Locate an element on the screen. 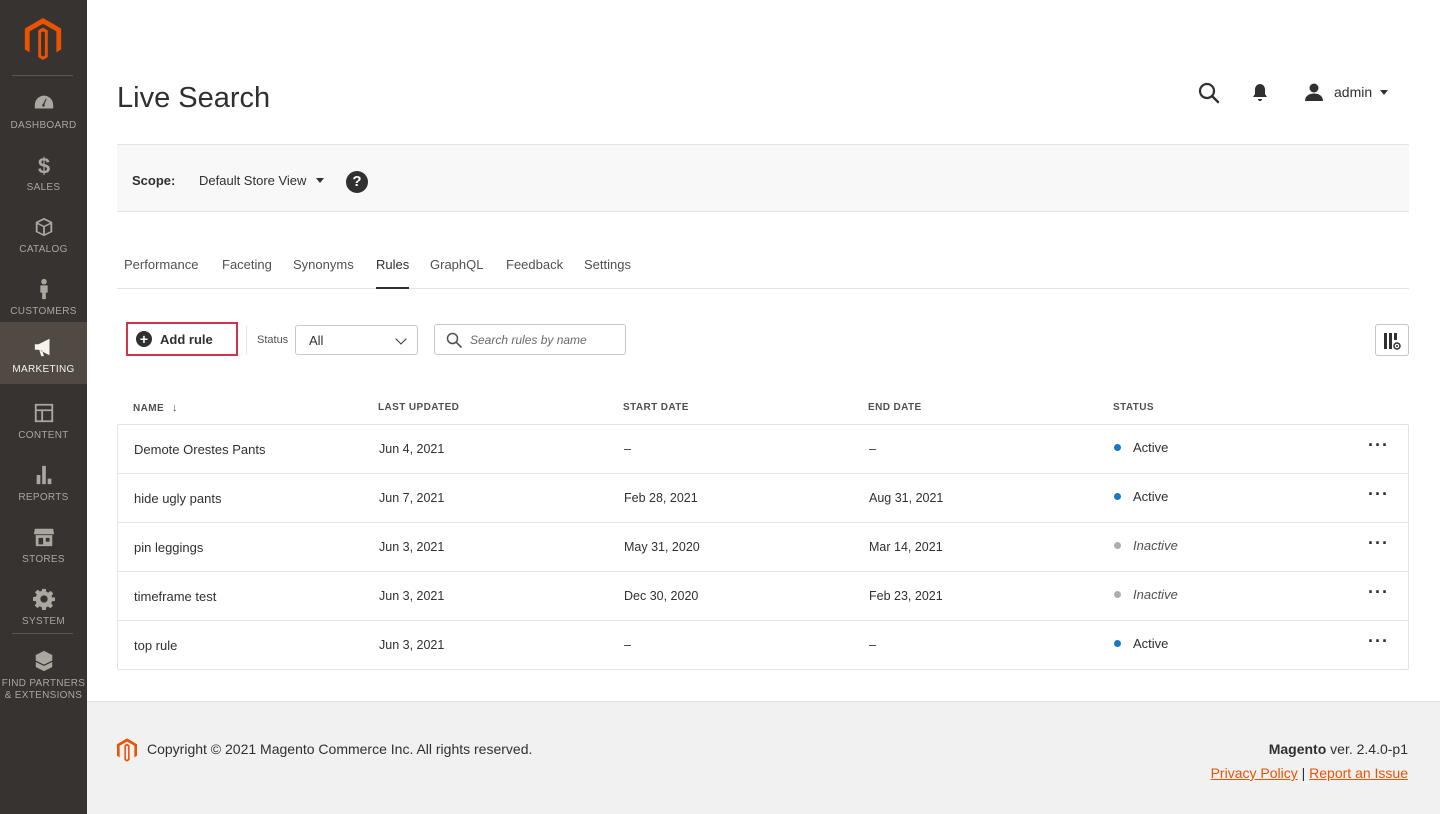  notifications-bell-icon is located at coordinates (1260, 93).